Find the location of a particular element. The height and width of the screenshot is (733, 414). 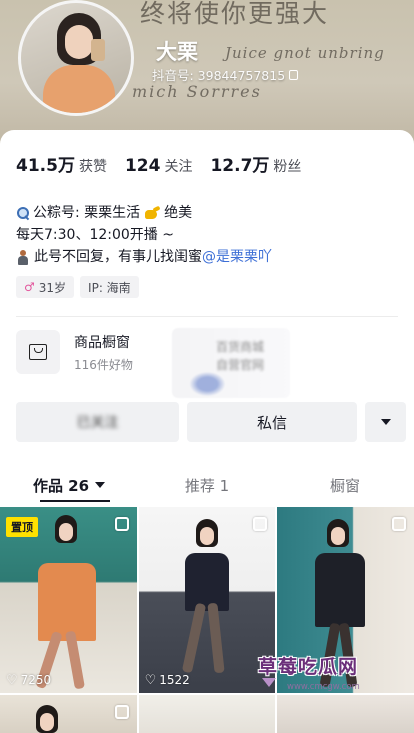

like-count: ♡ 7250 is located at coordinates (28, 680).